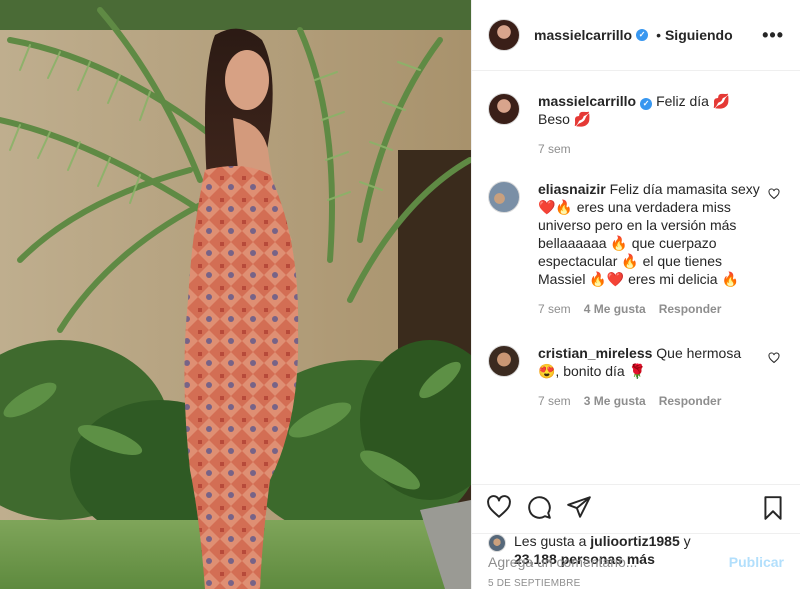 The width and height of the screenshot is (800, 589). I want to click on following-button: Siguiendo, so click(699, 35).